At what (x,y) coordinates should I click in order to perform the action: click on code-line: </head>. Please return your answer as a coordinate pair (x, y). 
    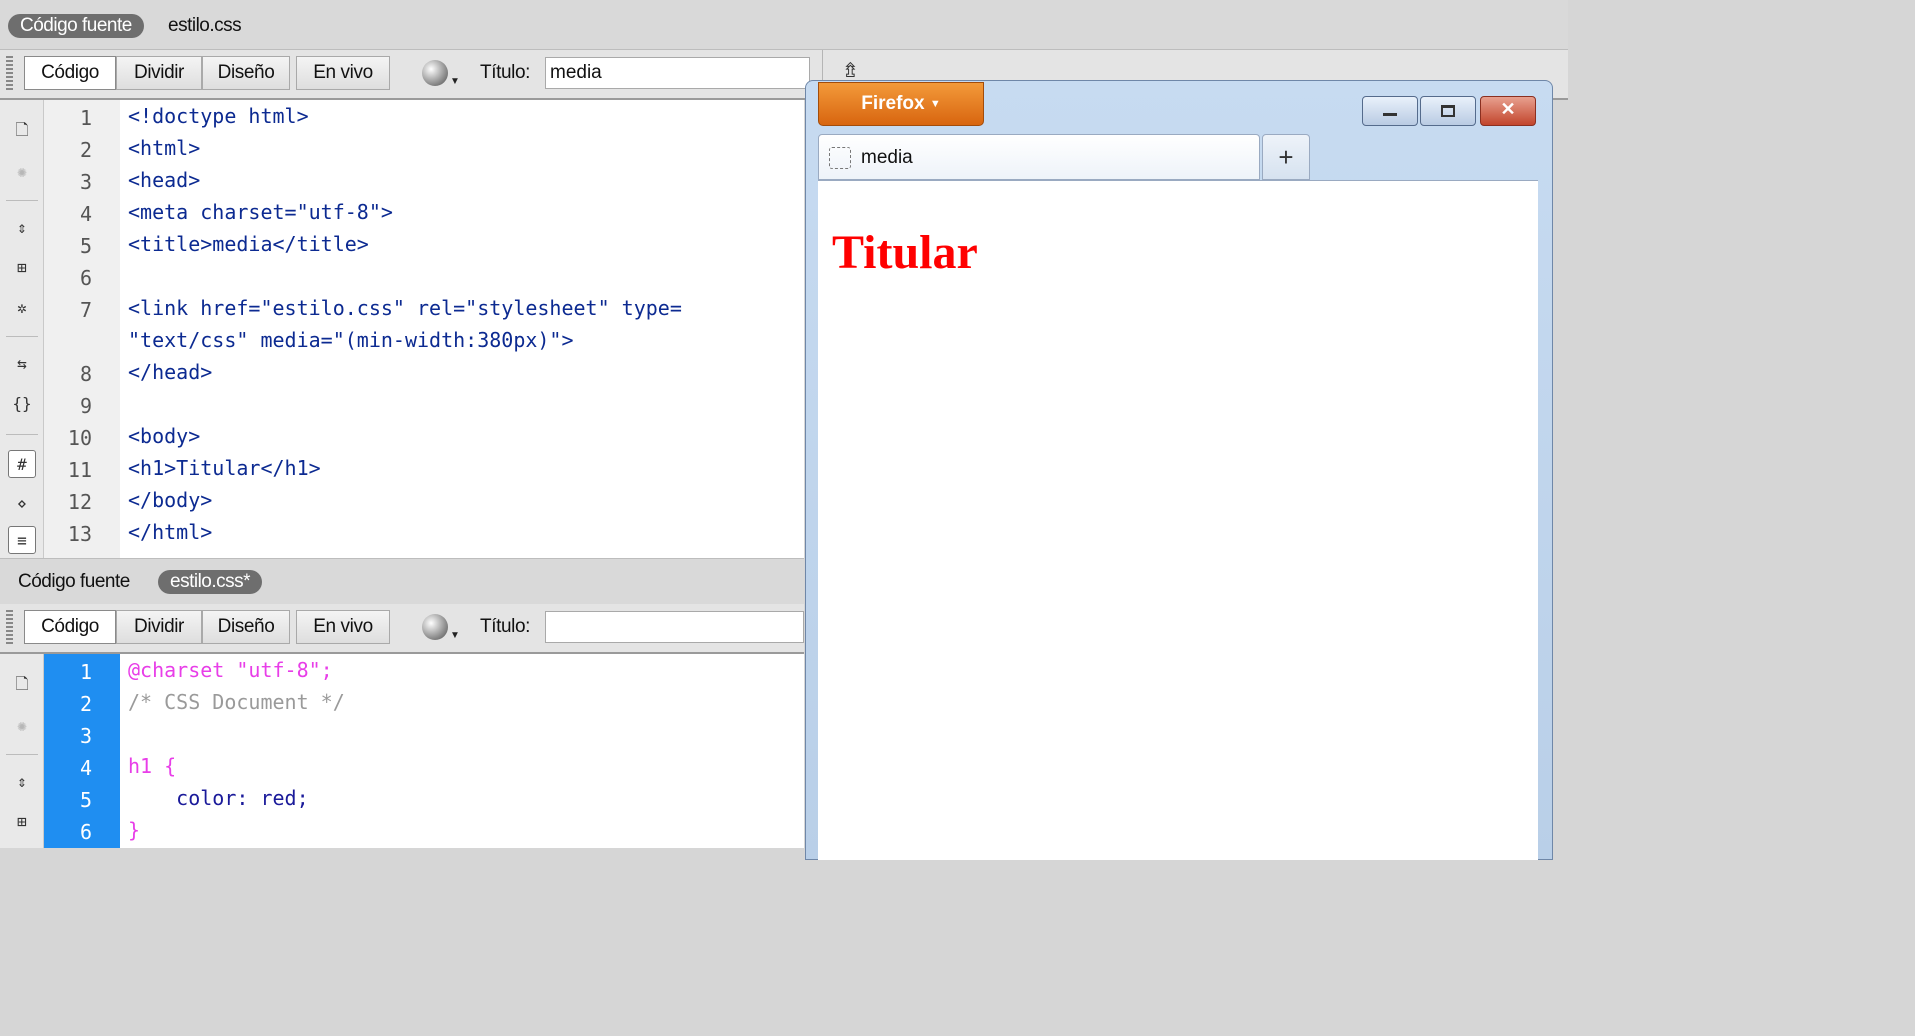
    Looking at the image, I should click on (170, 372).